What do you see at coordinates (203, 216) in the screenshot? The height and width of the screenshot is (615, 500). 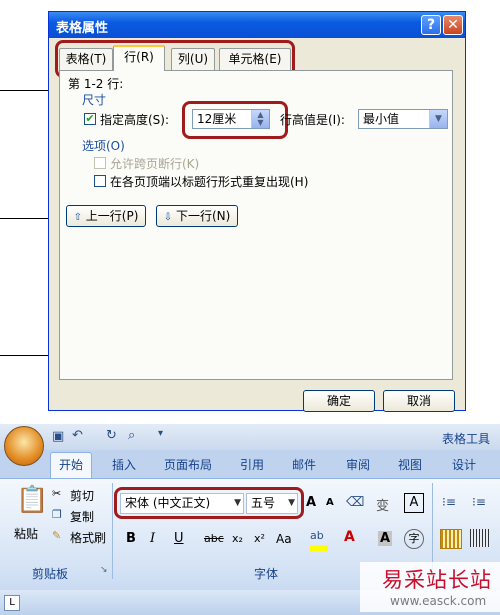 I see `next-row-label: 下一行(N)` at bounding box center [203, 216].